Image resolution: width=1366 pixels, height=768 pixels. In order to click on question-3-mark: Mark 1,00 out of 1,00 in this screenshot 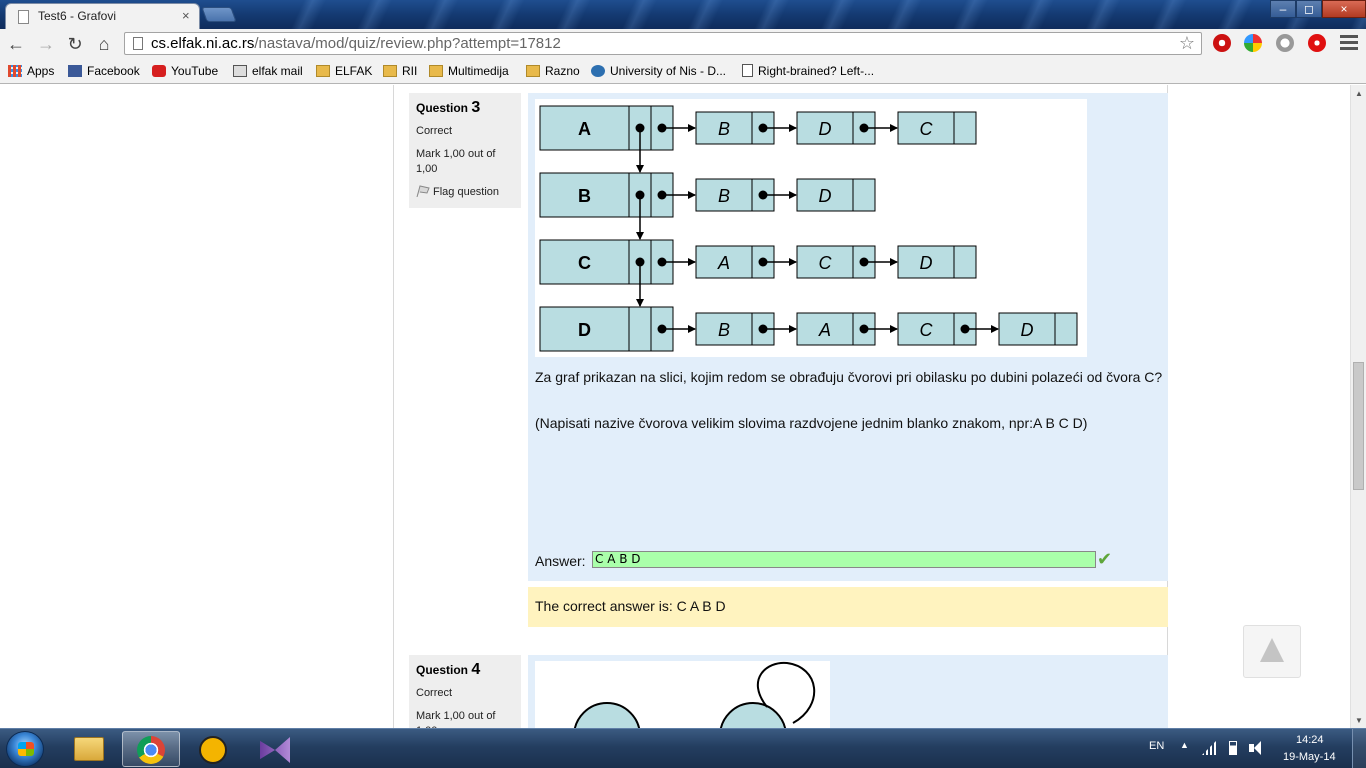, I will do `click(456, 161)`.